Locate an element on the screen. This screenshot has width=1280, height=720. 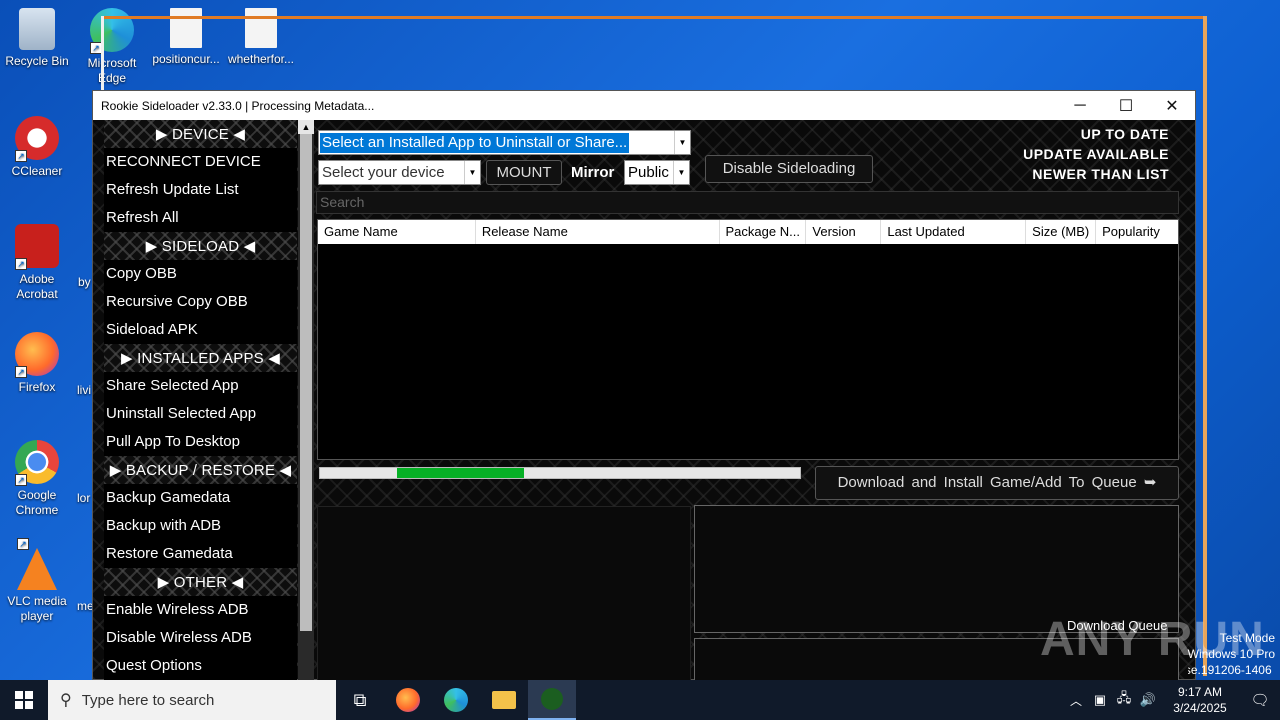
firefox-taskbar-icon is located at coordinates (408, 700).